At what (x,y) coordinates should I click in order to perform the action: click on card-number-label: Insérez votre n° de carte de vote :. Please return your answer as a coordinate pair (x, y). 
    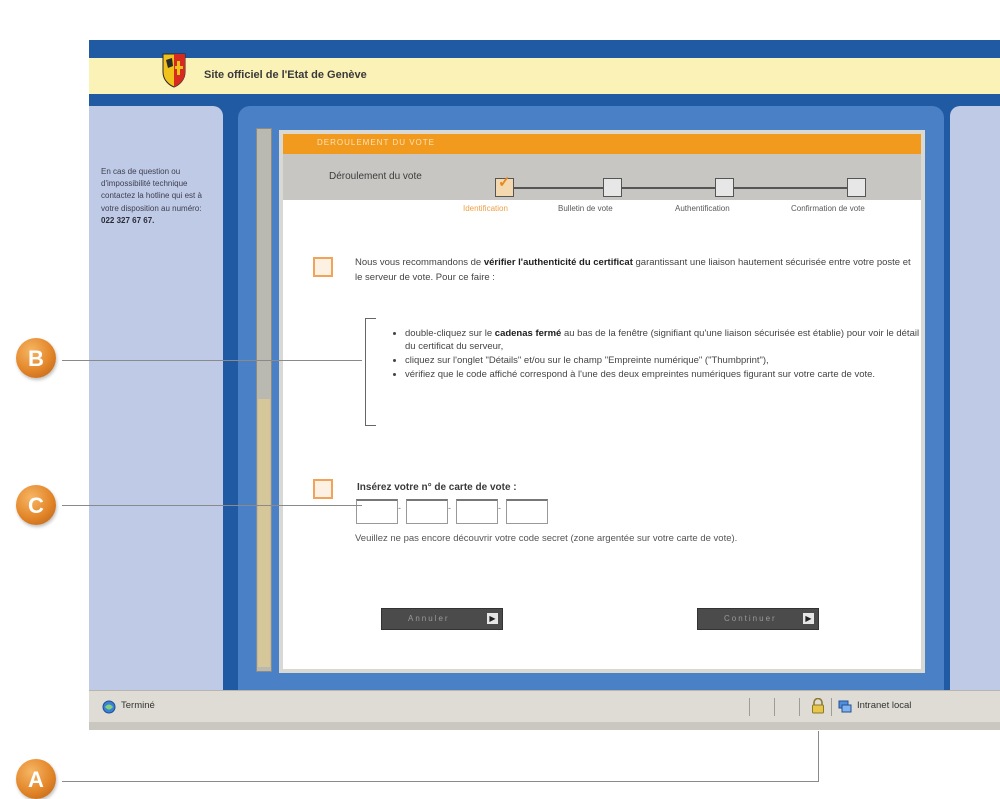
    Looking at the image, I should click on (437, 487).